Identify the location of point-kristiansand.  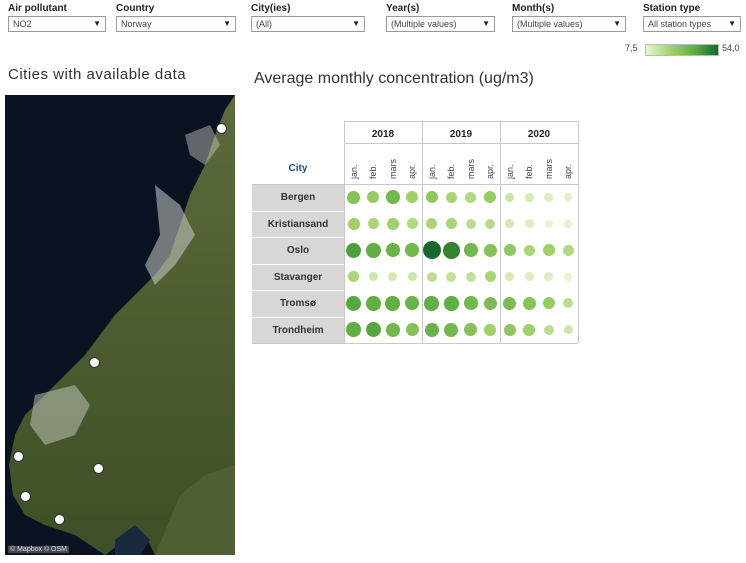
(59, 519).